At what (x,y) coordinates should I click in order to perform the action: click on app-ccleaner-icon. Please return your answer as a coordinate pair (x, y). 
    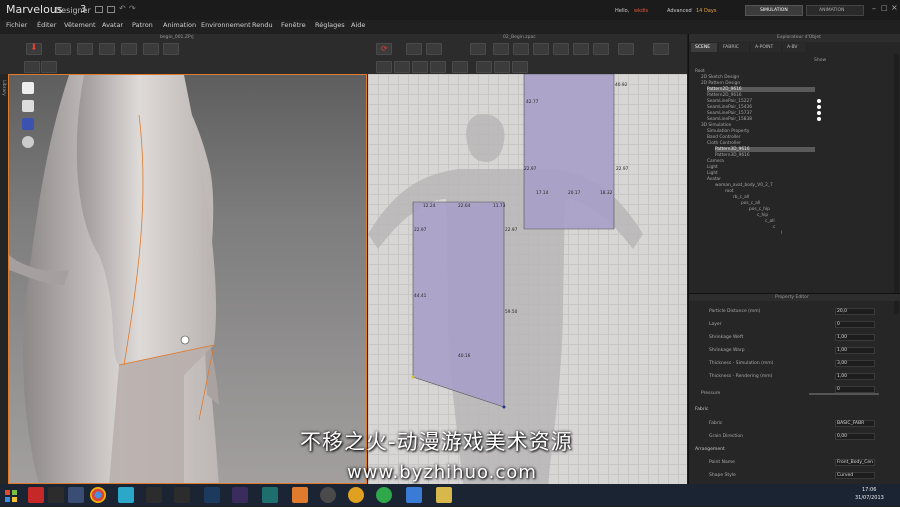
    Looking at the image, I should click on (36, 495).